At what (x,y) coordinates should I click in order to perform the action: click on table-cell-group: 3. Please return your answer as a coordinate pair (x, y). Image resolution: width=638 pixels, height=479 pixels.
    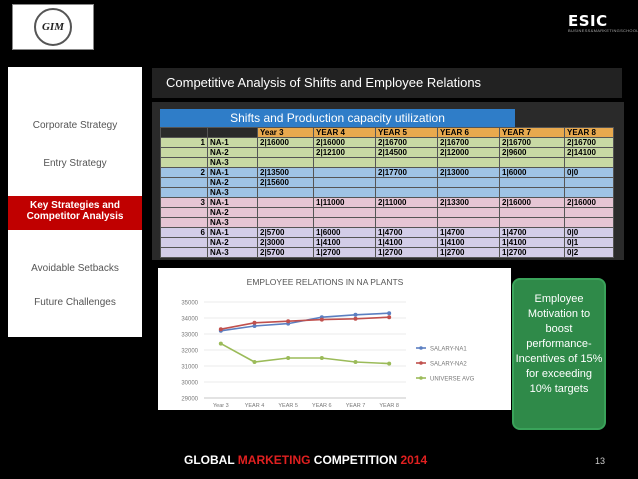
    Looking at the image, I should click on (184, 202).